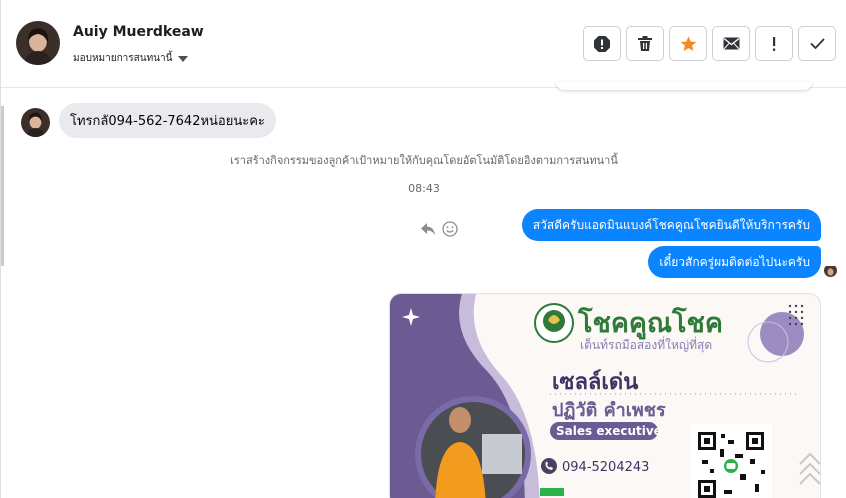 Image resolution: width=846 pixels, height=498 pixels. Describe the element at coordinates (167, 120) in the screenshot. I see `incoming-message-bubble: โทรกลั094-562-7642หน่อยนะคะ` at that location.